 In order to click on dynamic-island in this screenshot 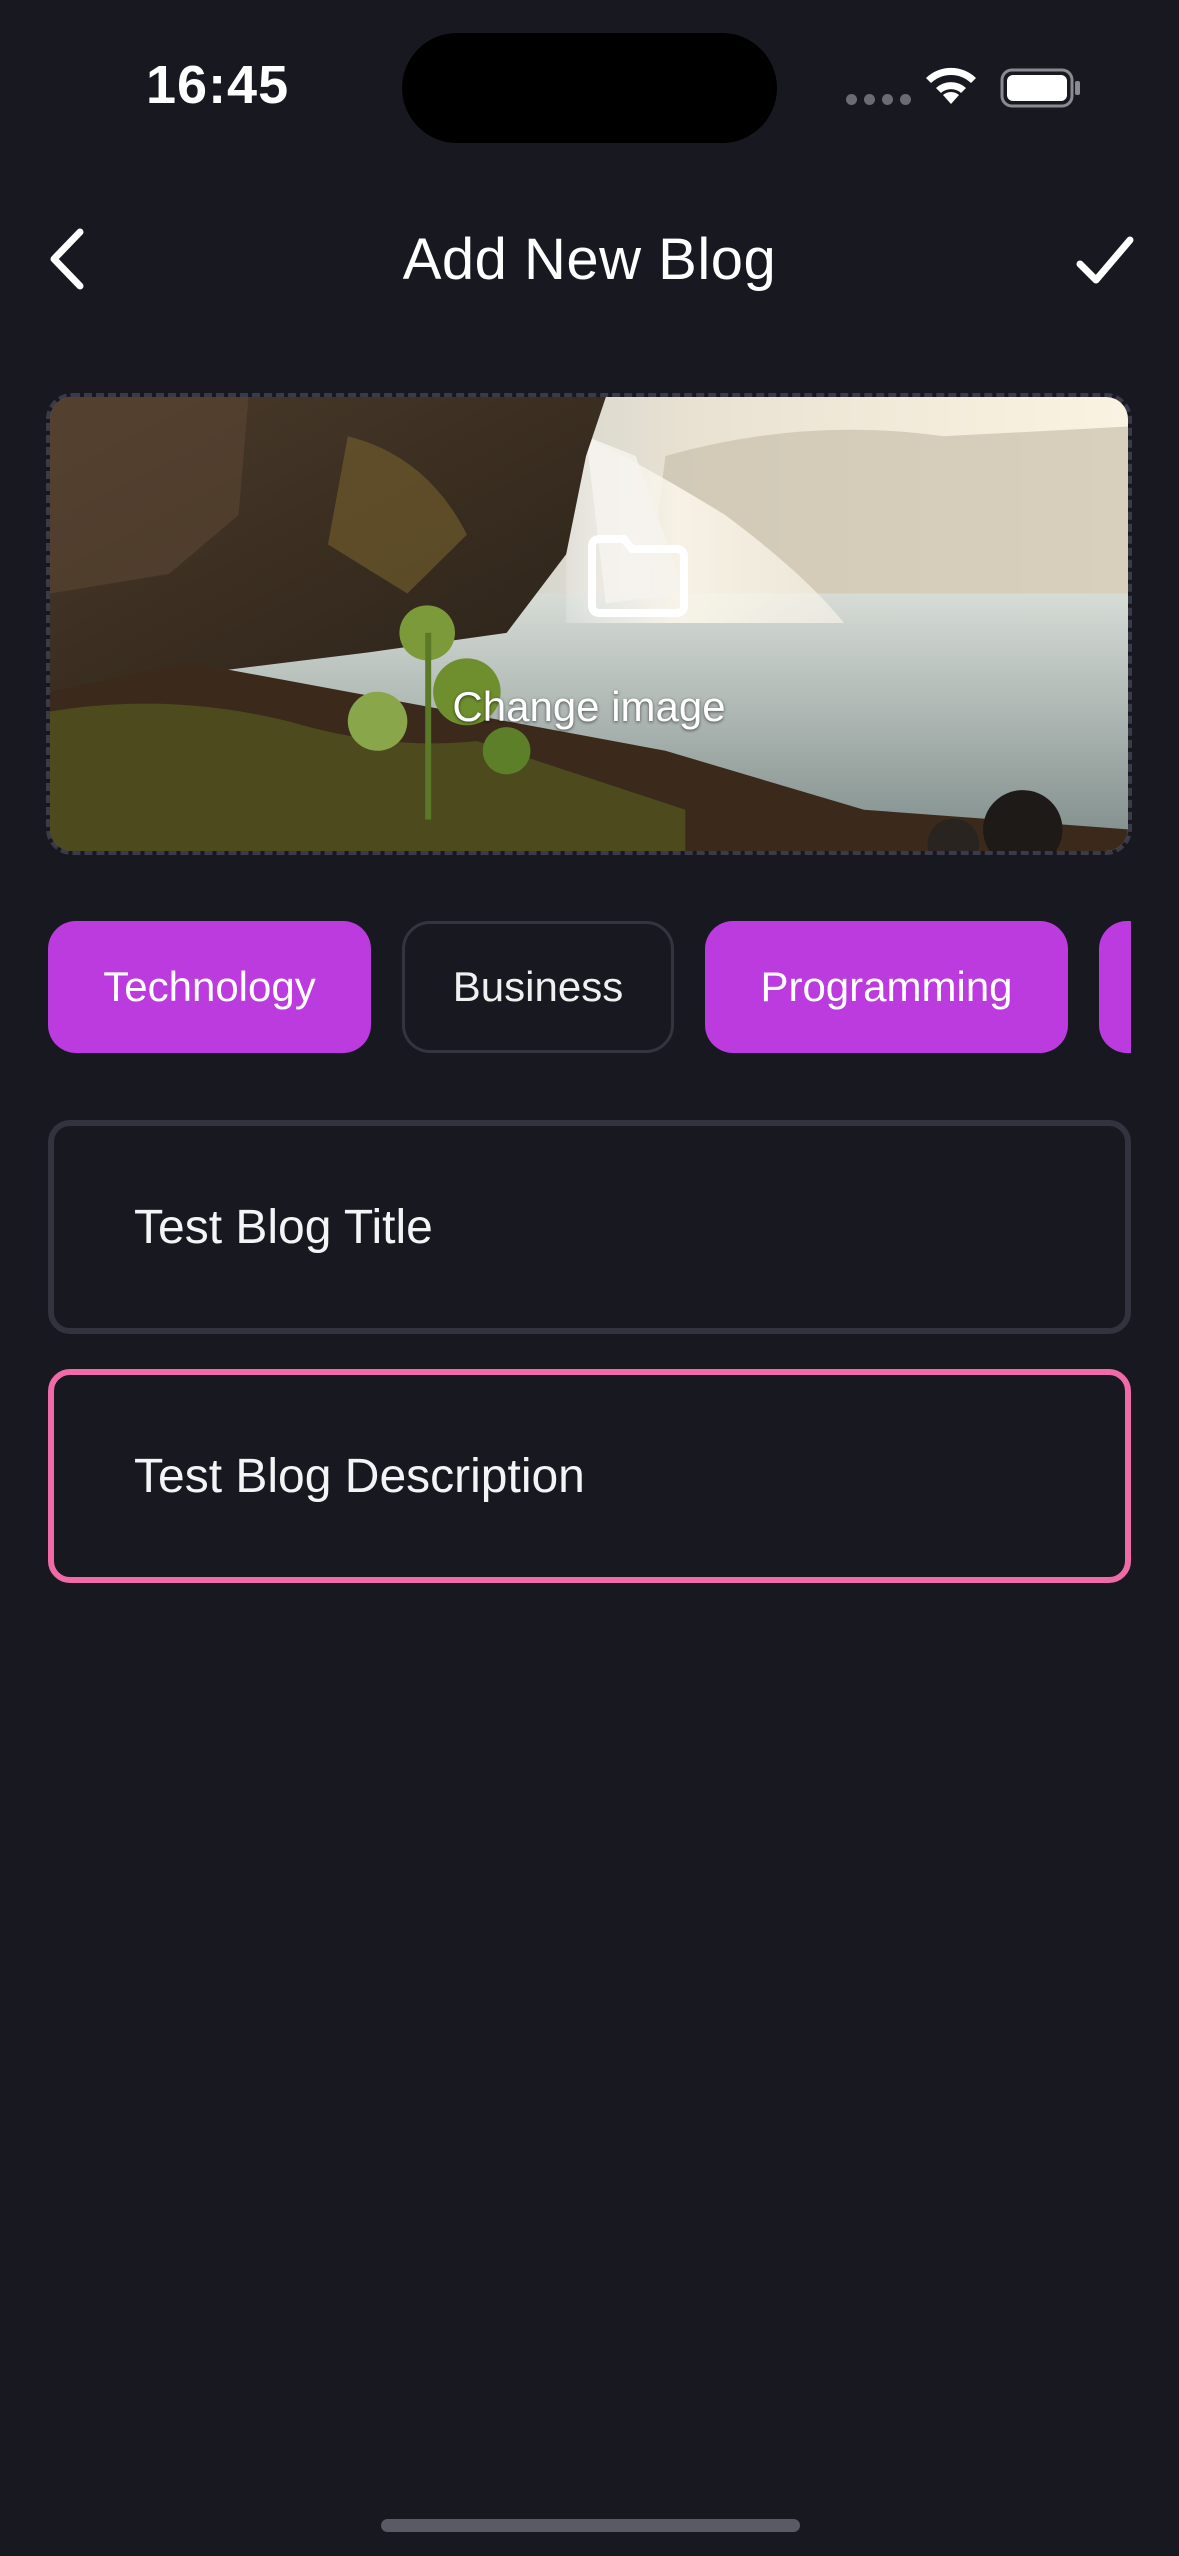, I will do `click(589, 88)`.